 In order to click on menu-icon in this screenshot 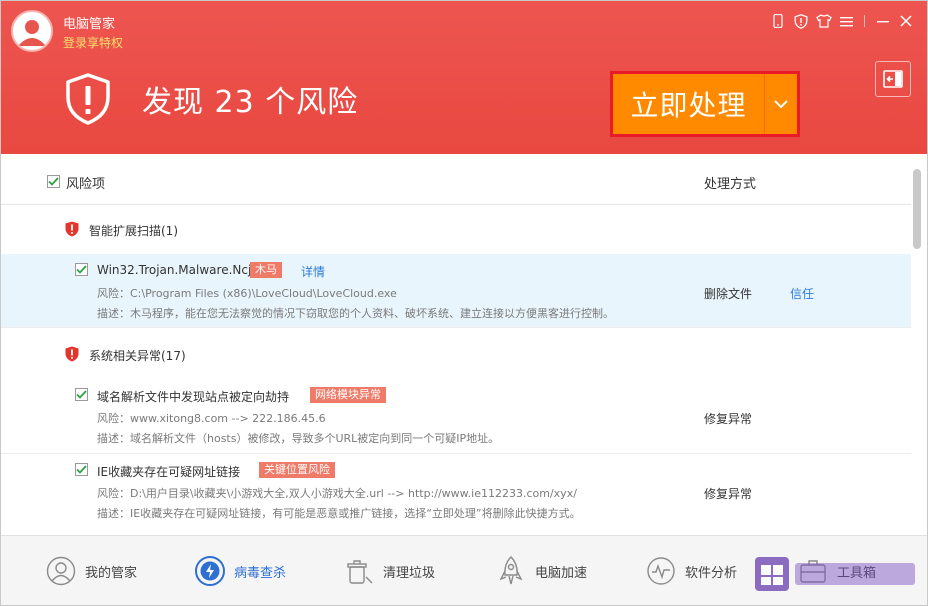, I will do `click(846, 21)`.